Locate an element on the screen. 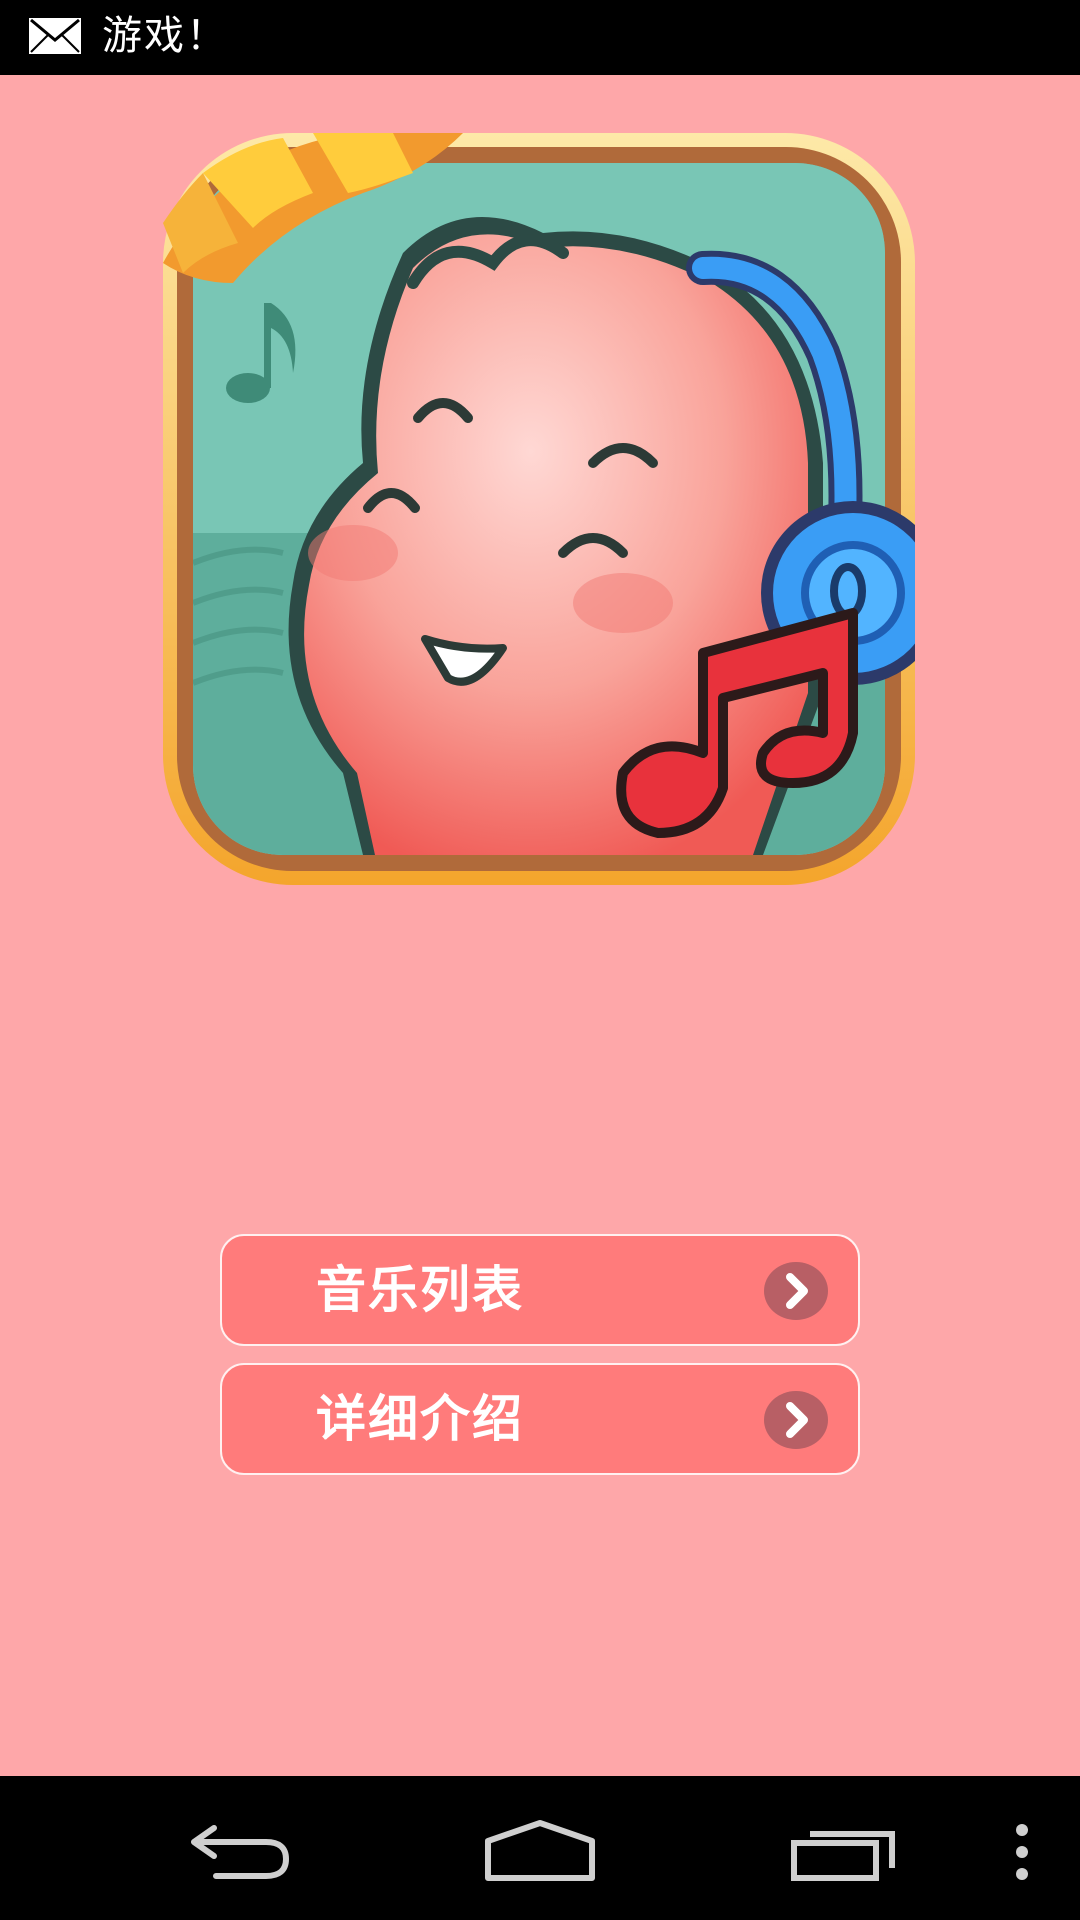 This screenshot has width=1080, height=1920. music-list-label: 音乐列表 is located at coordinates (420, 1290).